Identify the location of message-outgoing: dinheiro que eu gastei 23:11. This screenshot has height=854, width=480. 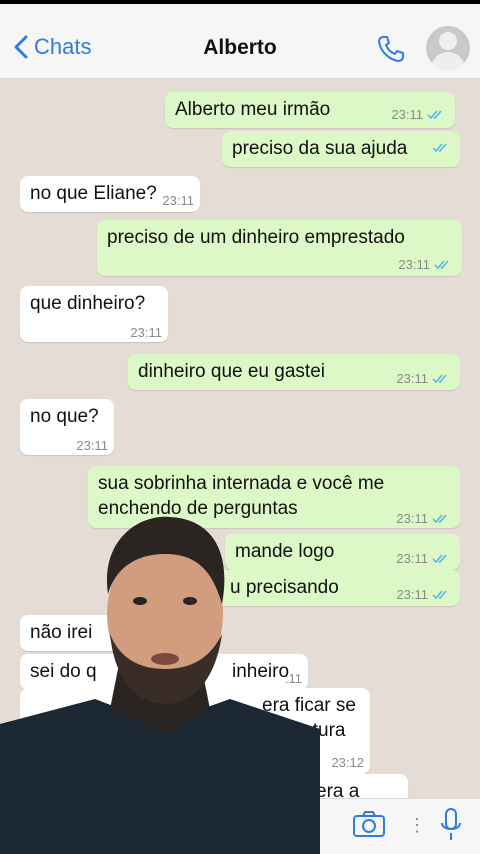
(294, 372).